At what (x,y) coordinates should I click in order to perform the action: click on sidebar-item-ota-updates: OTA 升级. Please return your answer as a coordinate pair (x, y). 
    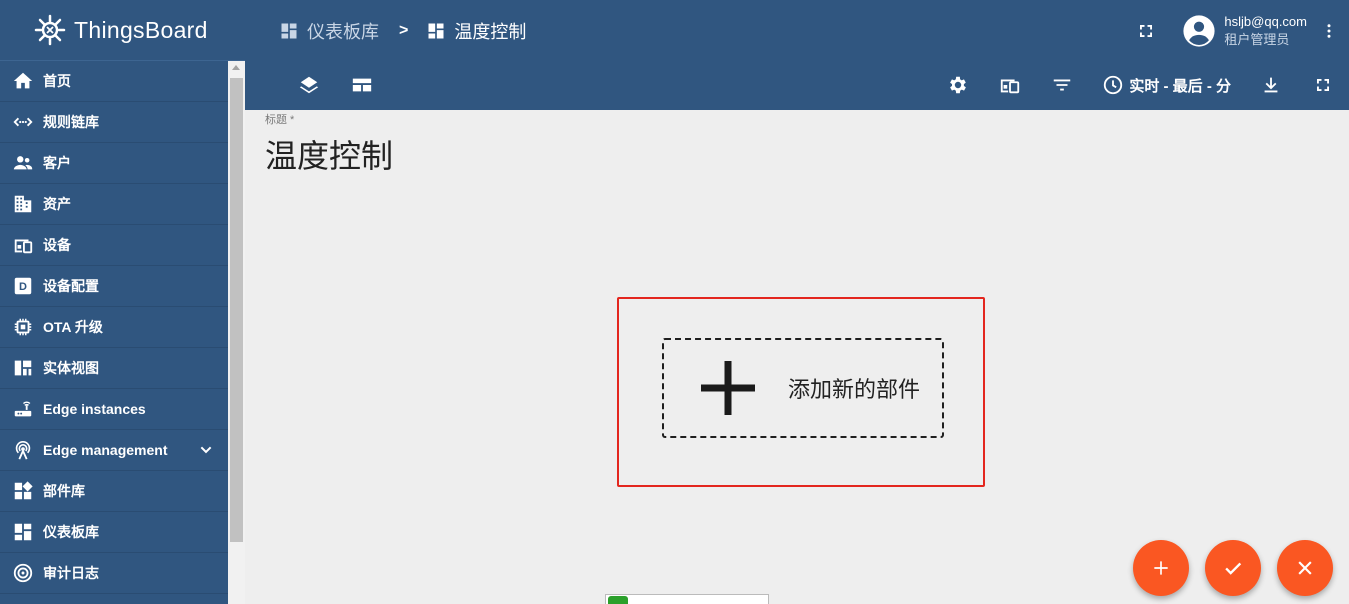
    Looking at the image, I should click on (114, 327).